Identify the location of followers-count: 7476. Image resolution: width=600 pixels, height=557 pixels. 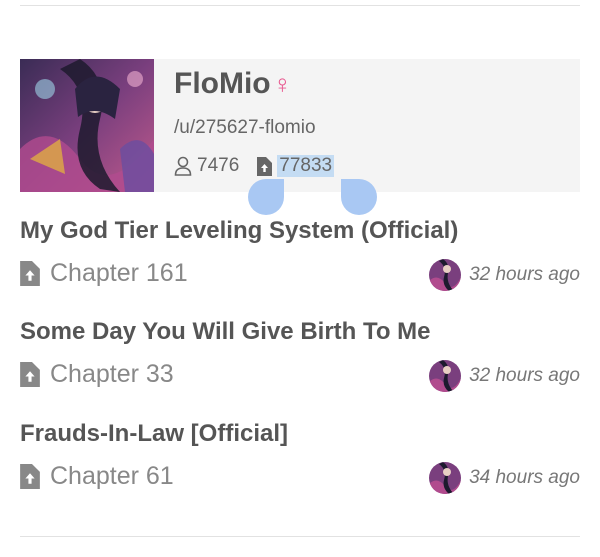
(218, 165).